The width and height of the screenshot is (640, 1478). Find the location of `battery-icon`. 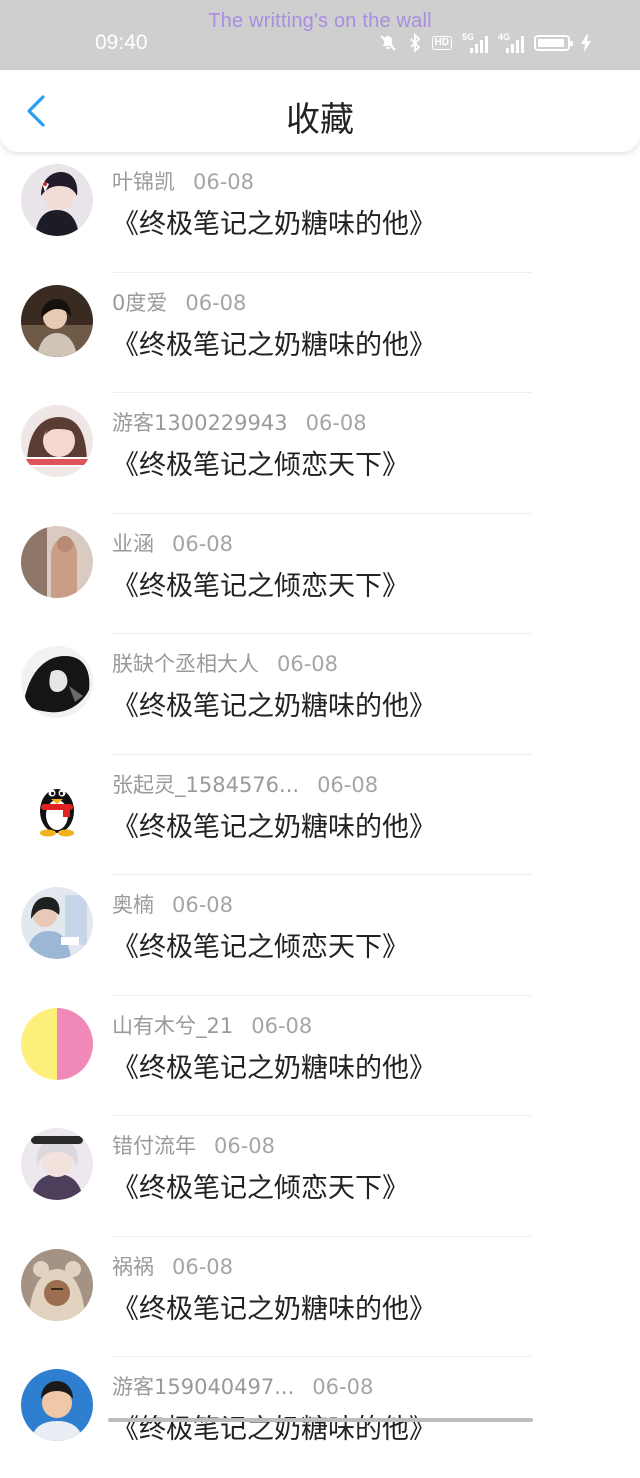

battery-icon is located at coordinates (553, 43).